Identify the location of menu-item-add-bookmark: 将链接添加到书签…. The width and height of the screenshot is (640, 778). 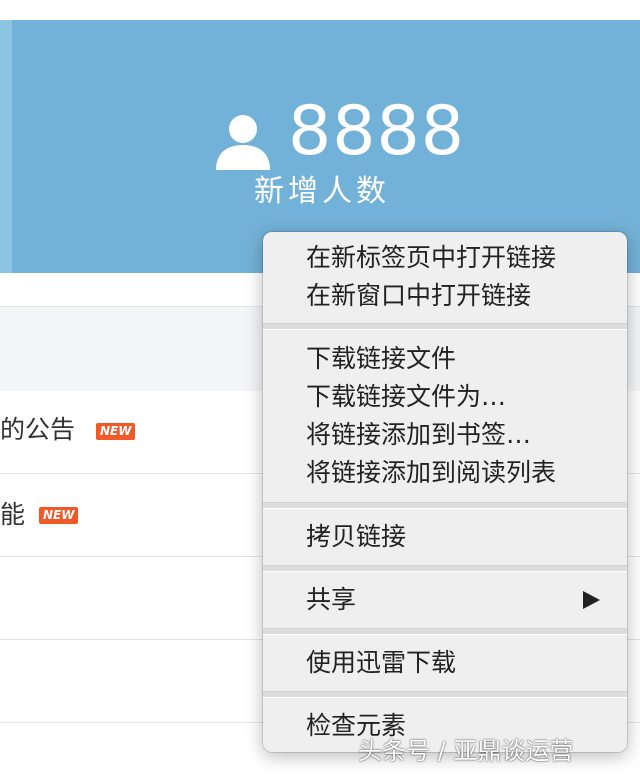
(418, 435).